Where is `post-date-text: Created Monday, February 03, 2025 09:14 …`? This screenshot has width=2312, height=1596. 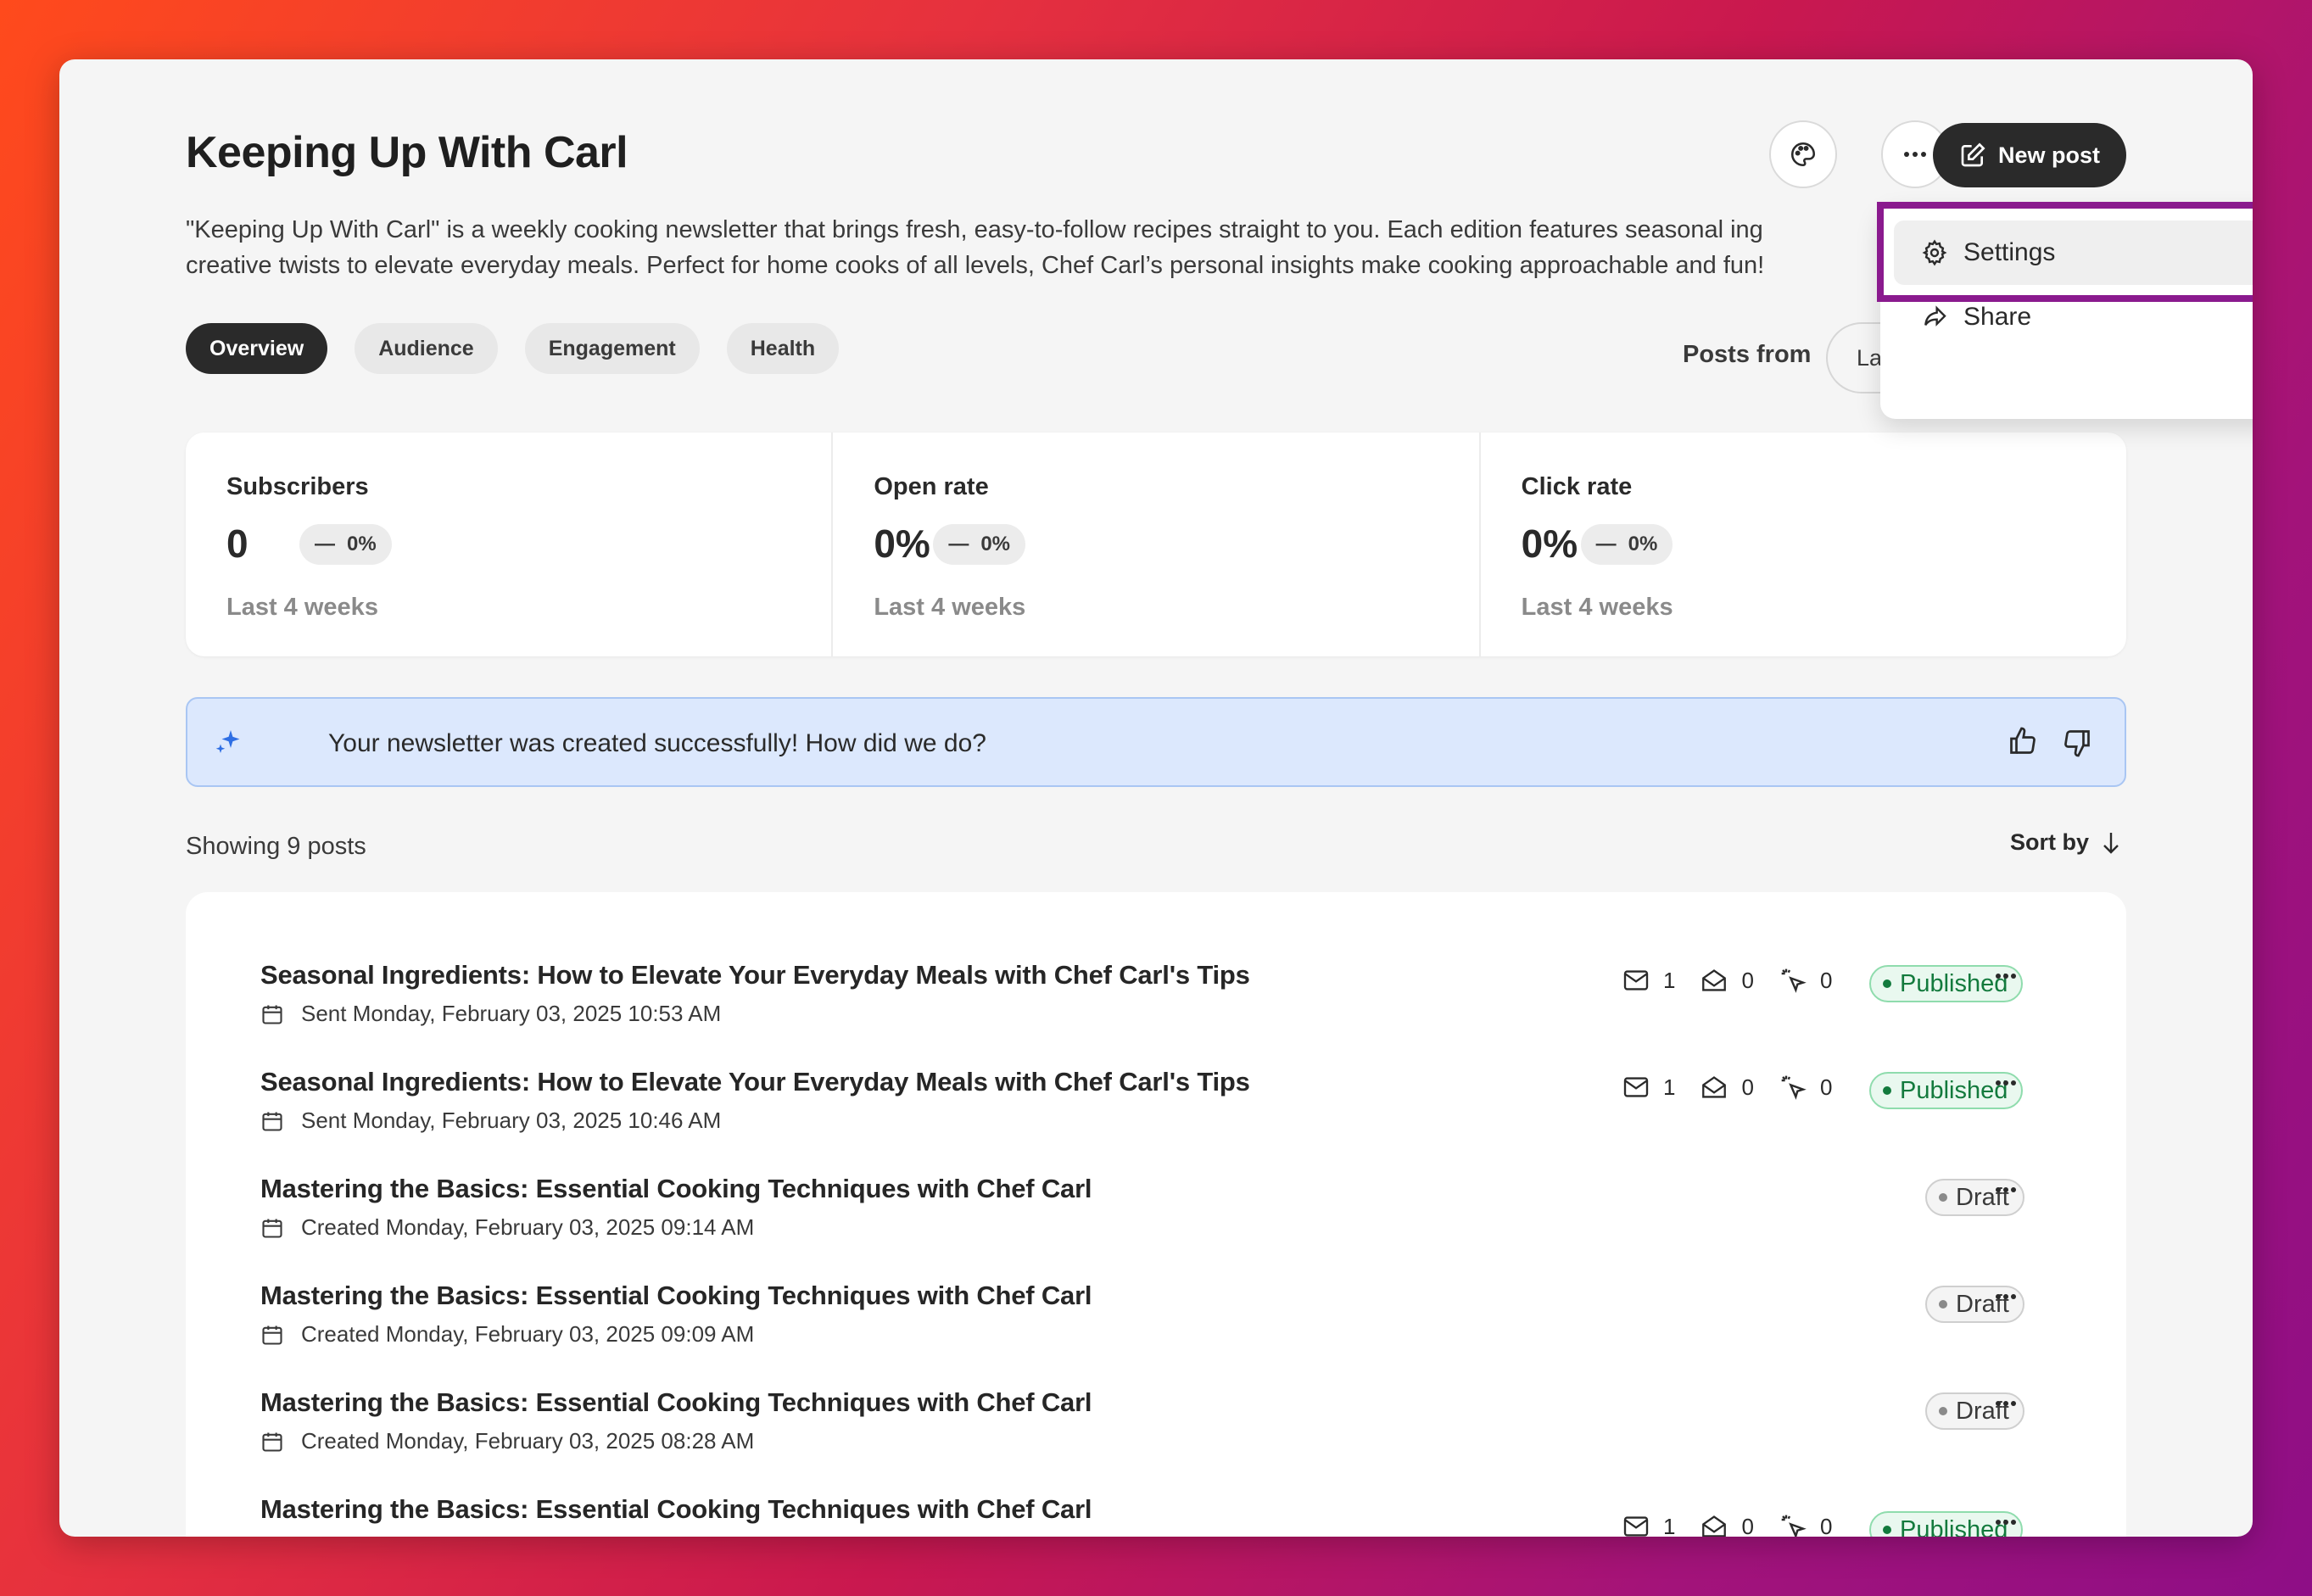 post-date-text: Created Monday, February 03, 2025 09:14 … is located at coordinates (528, 1227).